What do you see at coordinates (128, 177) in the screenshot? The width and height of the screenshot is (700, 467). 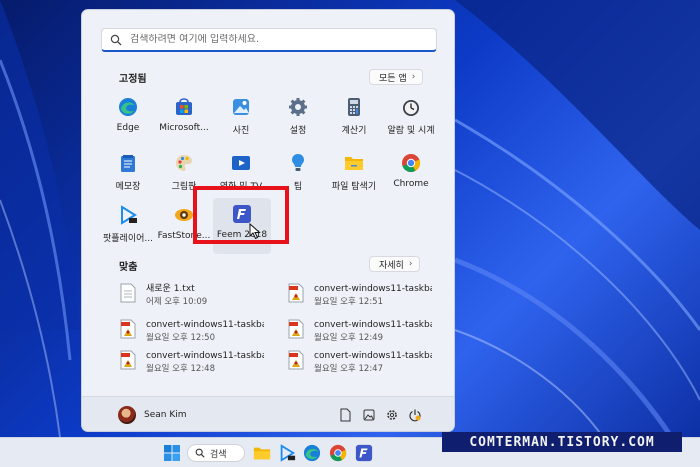 I see `pinned-app-notepad: 메모장` at bounding box center [128, 177].